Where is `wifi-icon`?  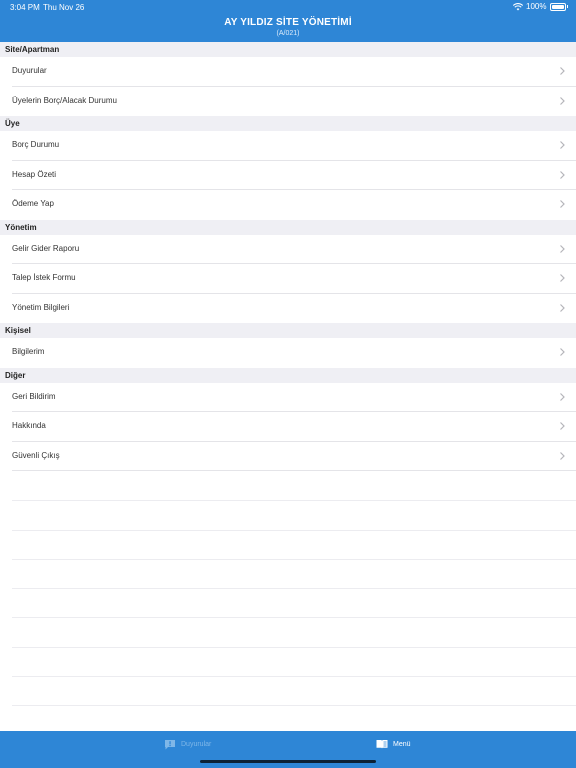 wifi-icon is located at coordinates (518, 6).